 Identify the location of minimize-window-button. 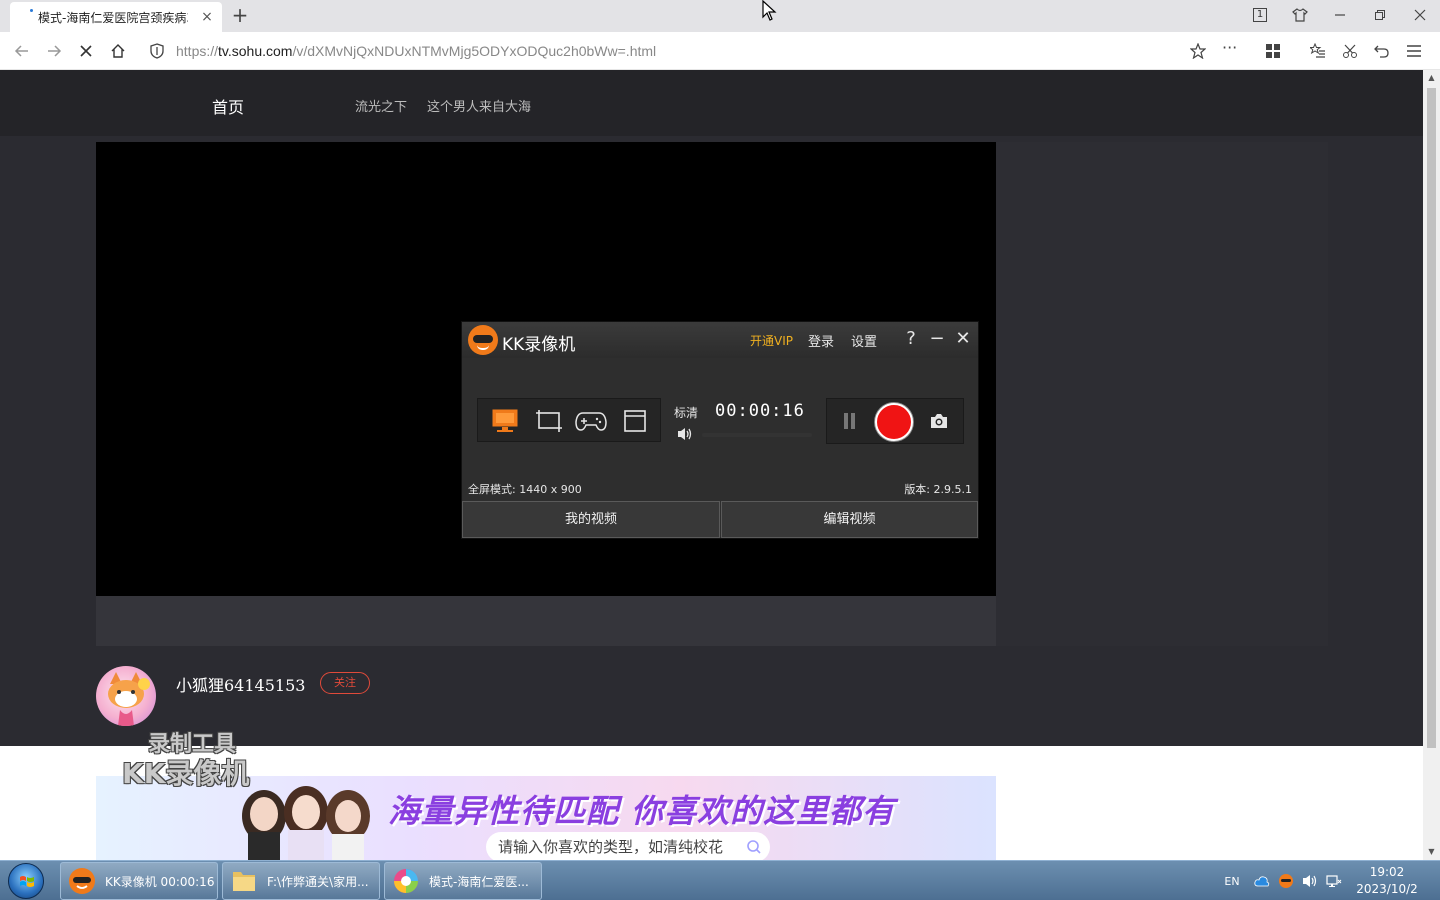
(1340, 15).